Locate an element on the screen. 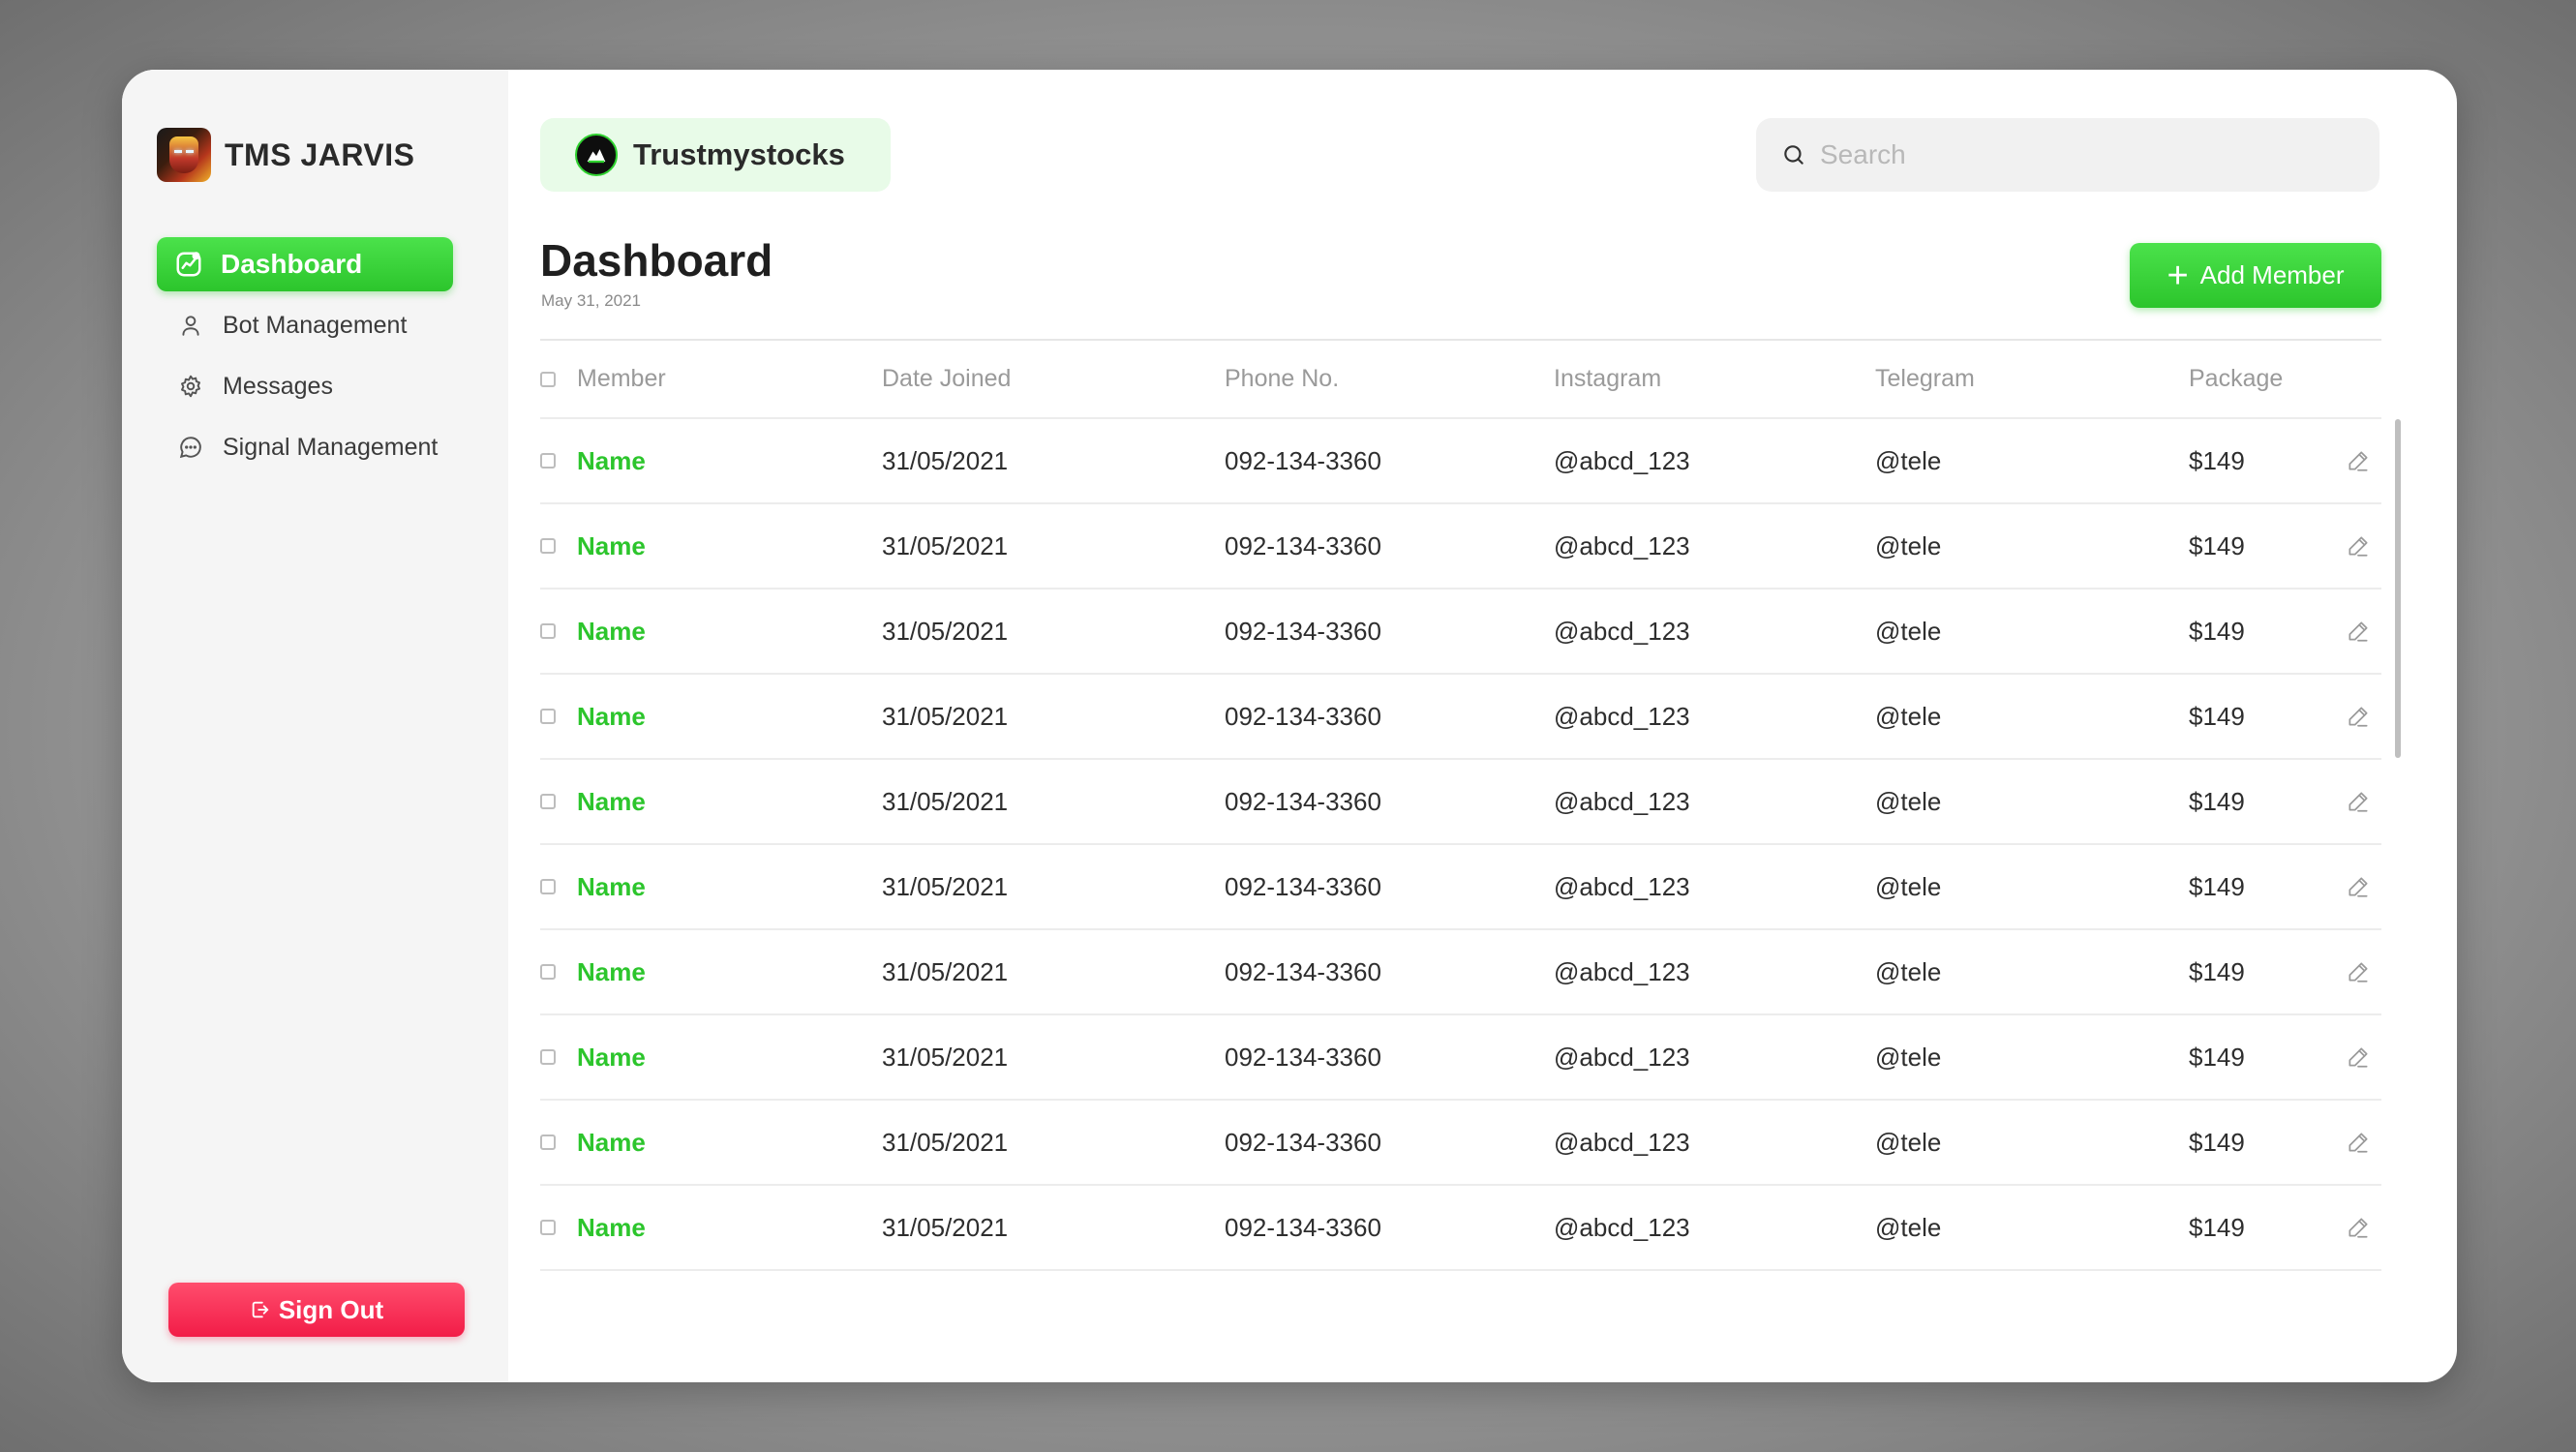  column-header-package: Package is located at coordinates (2261, 379).